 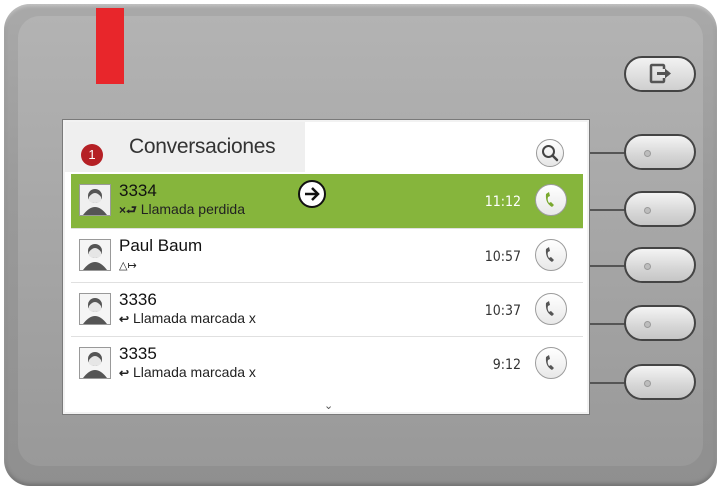 What do you see at coordinates (328, 405) in the screenshot?
I see `scroll-down-chevron-icon: ⌄` at bounding box center [328, 405].